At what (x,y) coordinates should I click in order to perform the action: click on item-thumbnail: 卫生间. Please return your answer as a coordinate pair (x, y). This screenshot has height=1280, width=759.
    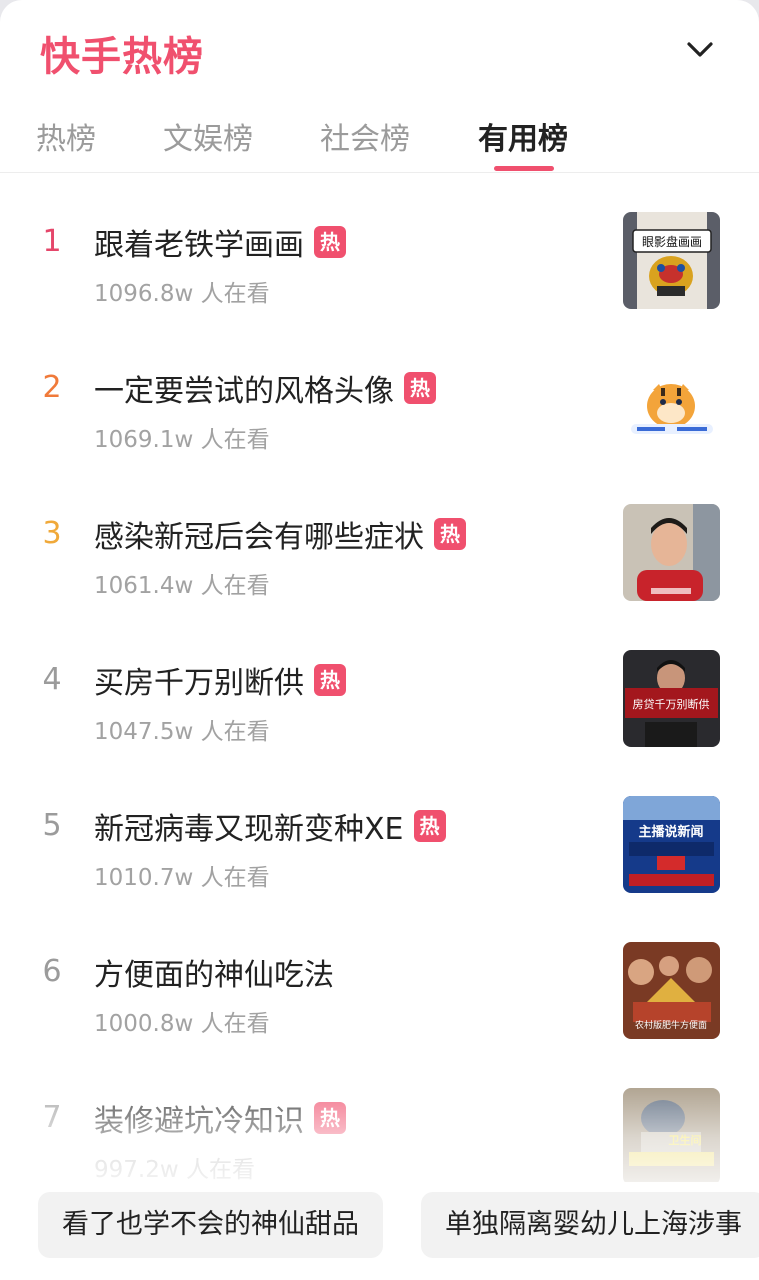
    Looking at the image, I should click on (671, 1136).